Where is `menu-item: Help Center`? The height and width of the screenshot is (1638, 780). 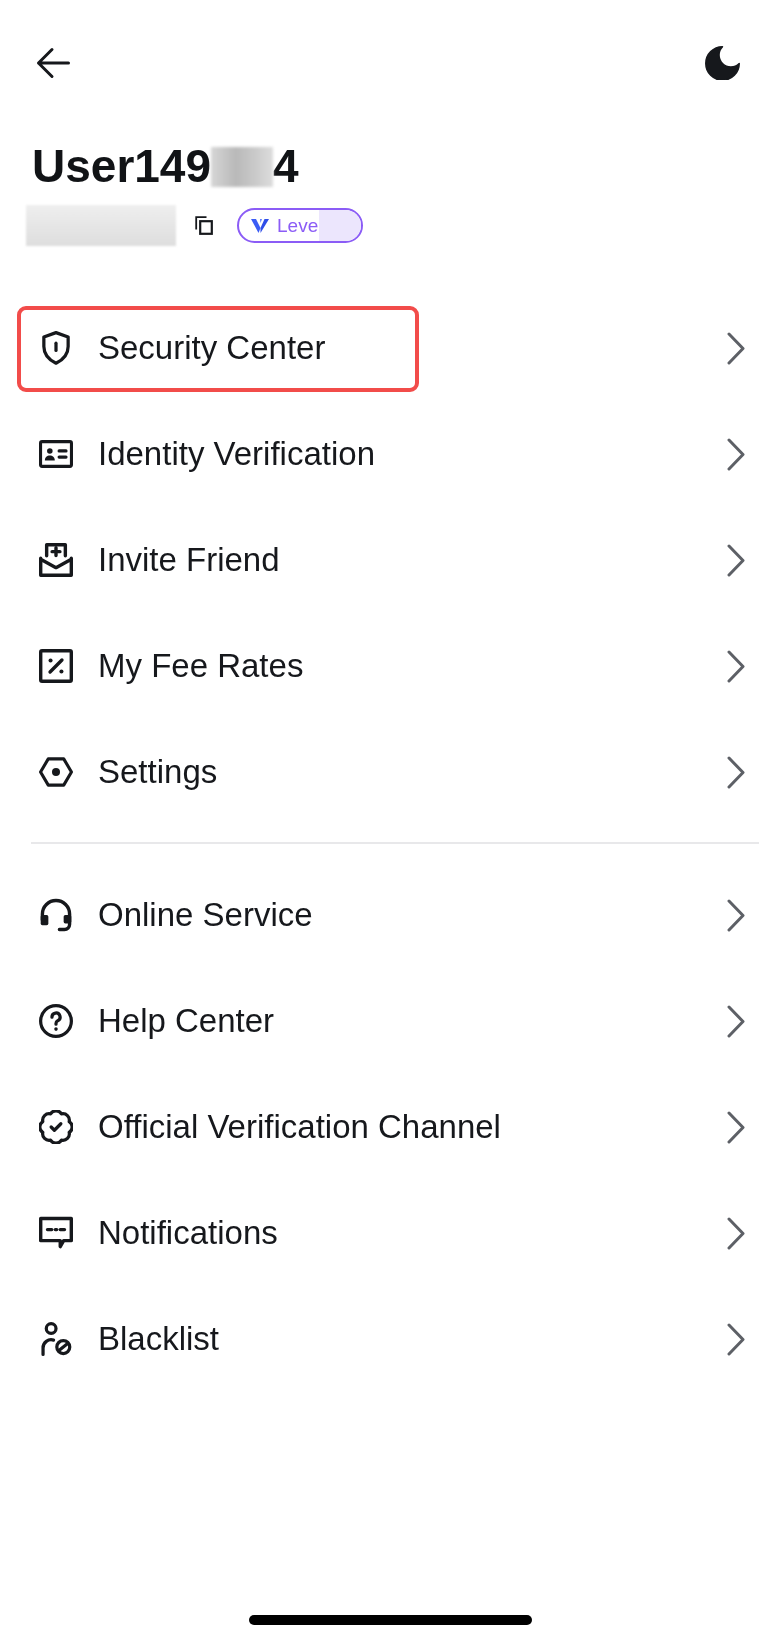
menu-item: Help Center is located at coordinates (390, 1021).